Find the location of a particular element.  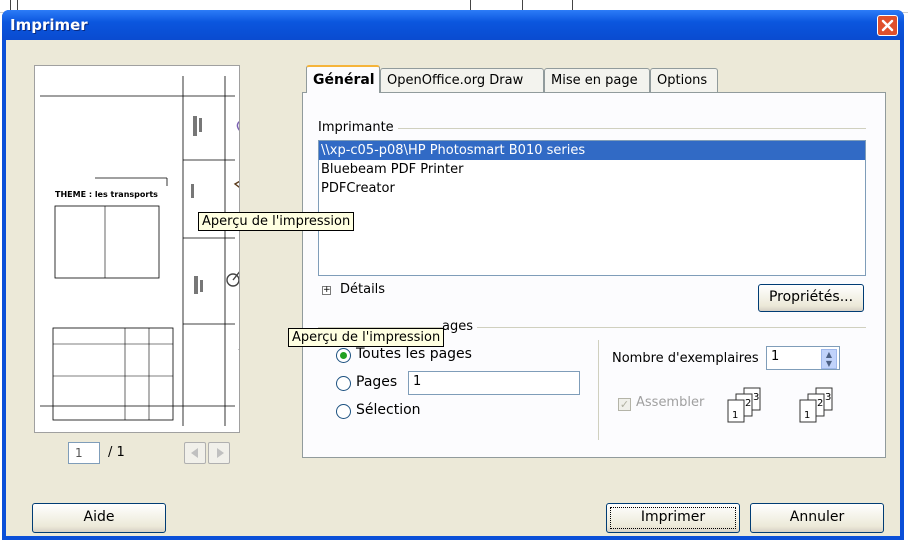

tab-mise-en-page: Mise en page is located at coordinates (597, 80).